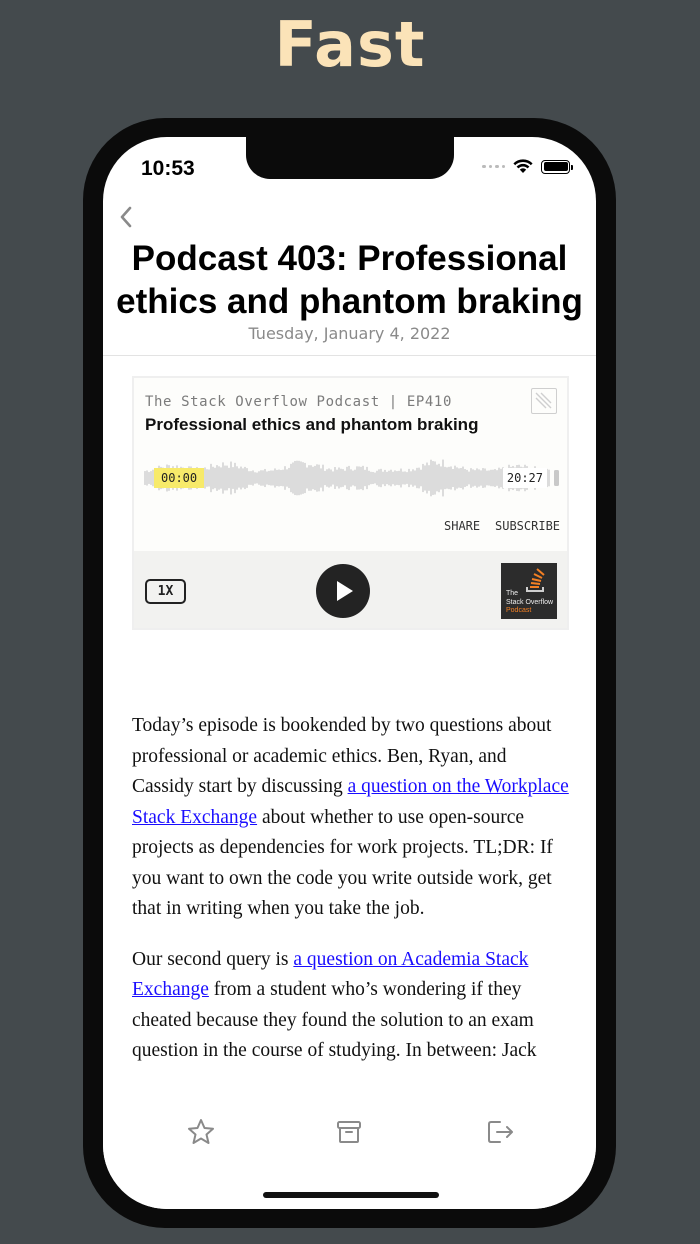  What do you see at coordinates (527, 526) in the screenshot?
I see `subscribe-button: SUBSCRIBE` at bounding box center [527, 526].